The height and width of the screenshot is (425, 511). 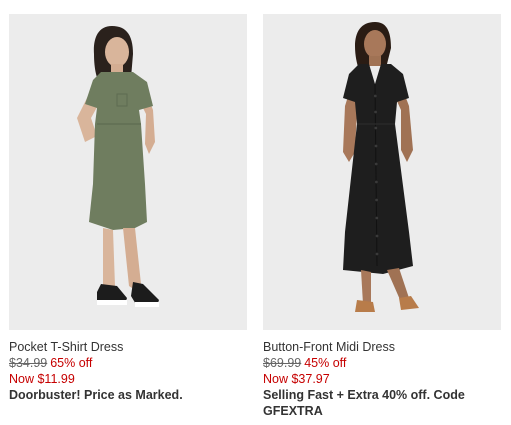 What do you see at coordinates (382, 347) in the screenshot?
I see `product-name-link: Button-Front Midi Dress` at bounding box center [382, 347].